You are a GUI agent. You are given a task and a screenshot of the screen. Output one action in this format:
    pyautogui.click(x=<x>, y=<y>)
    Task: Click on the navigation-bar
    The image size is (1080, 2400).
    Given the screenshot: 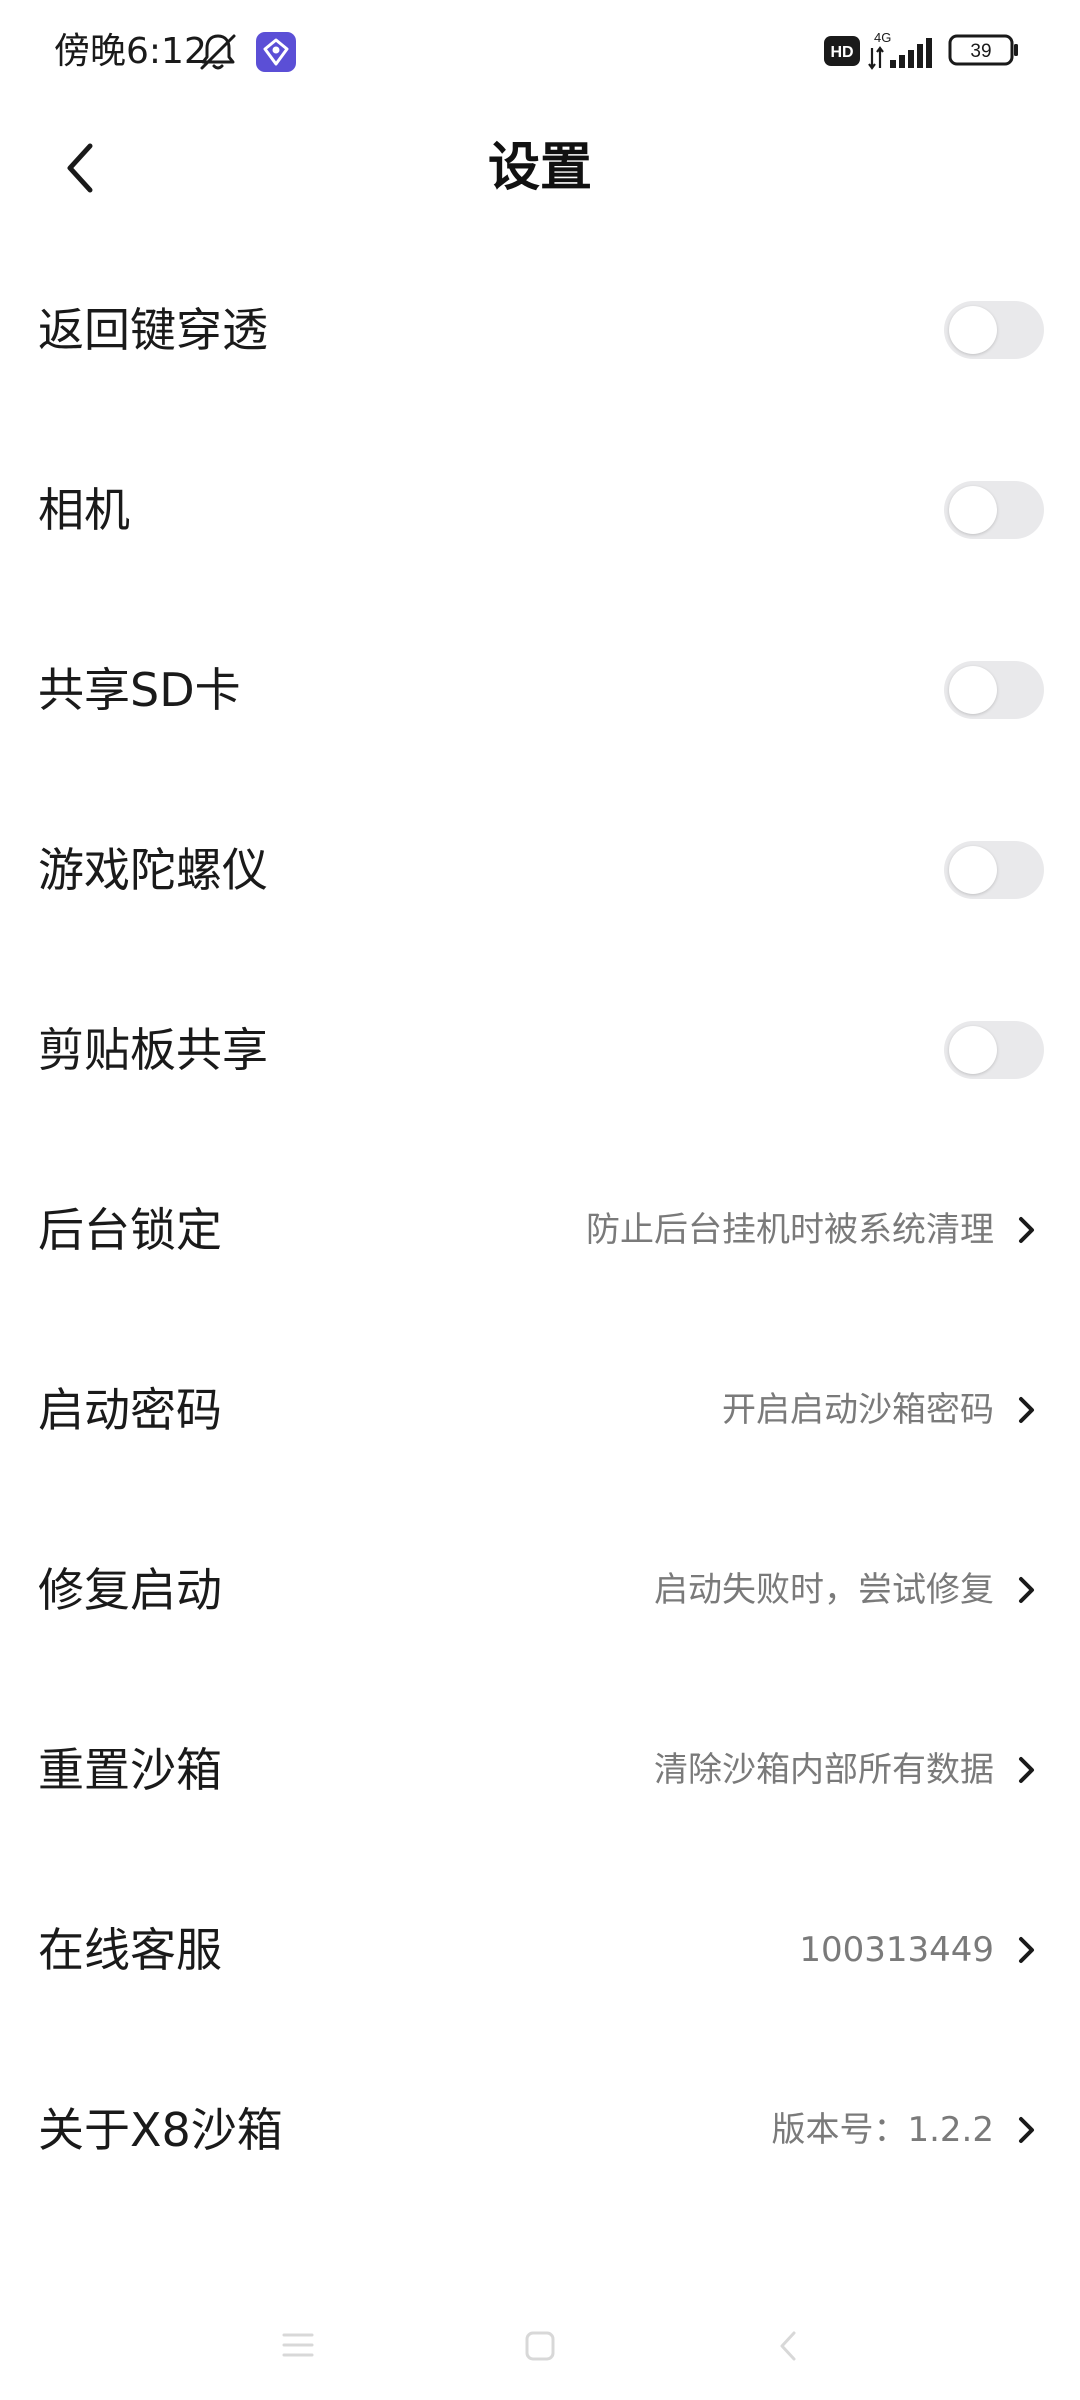 What is the action you would take?
    pyautogui.click(x=540, y=2345)
    